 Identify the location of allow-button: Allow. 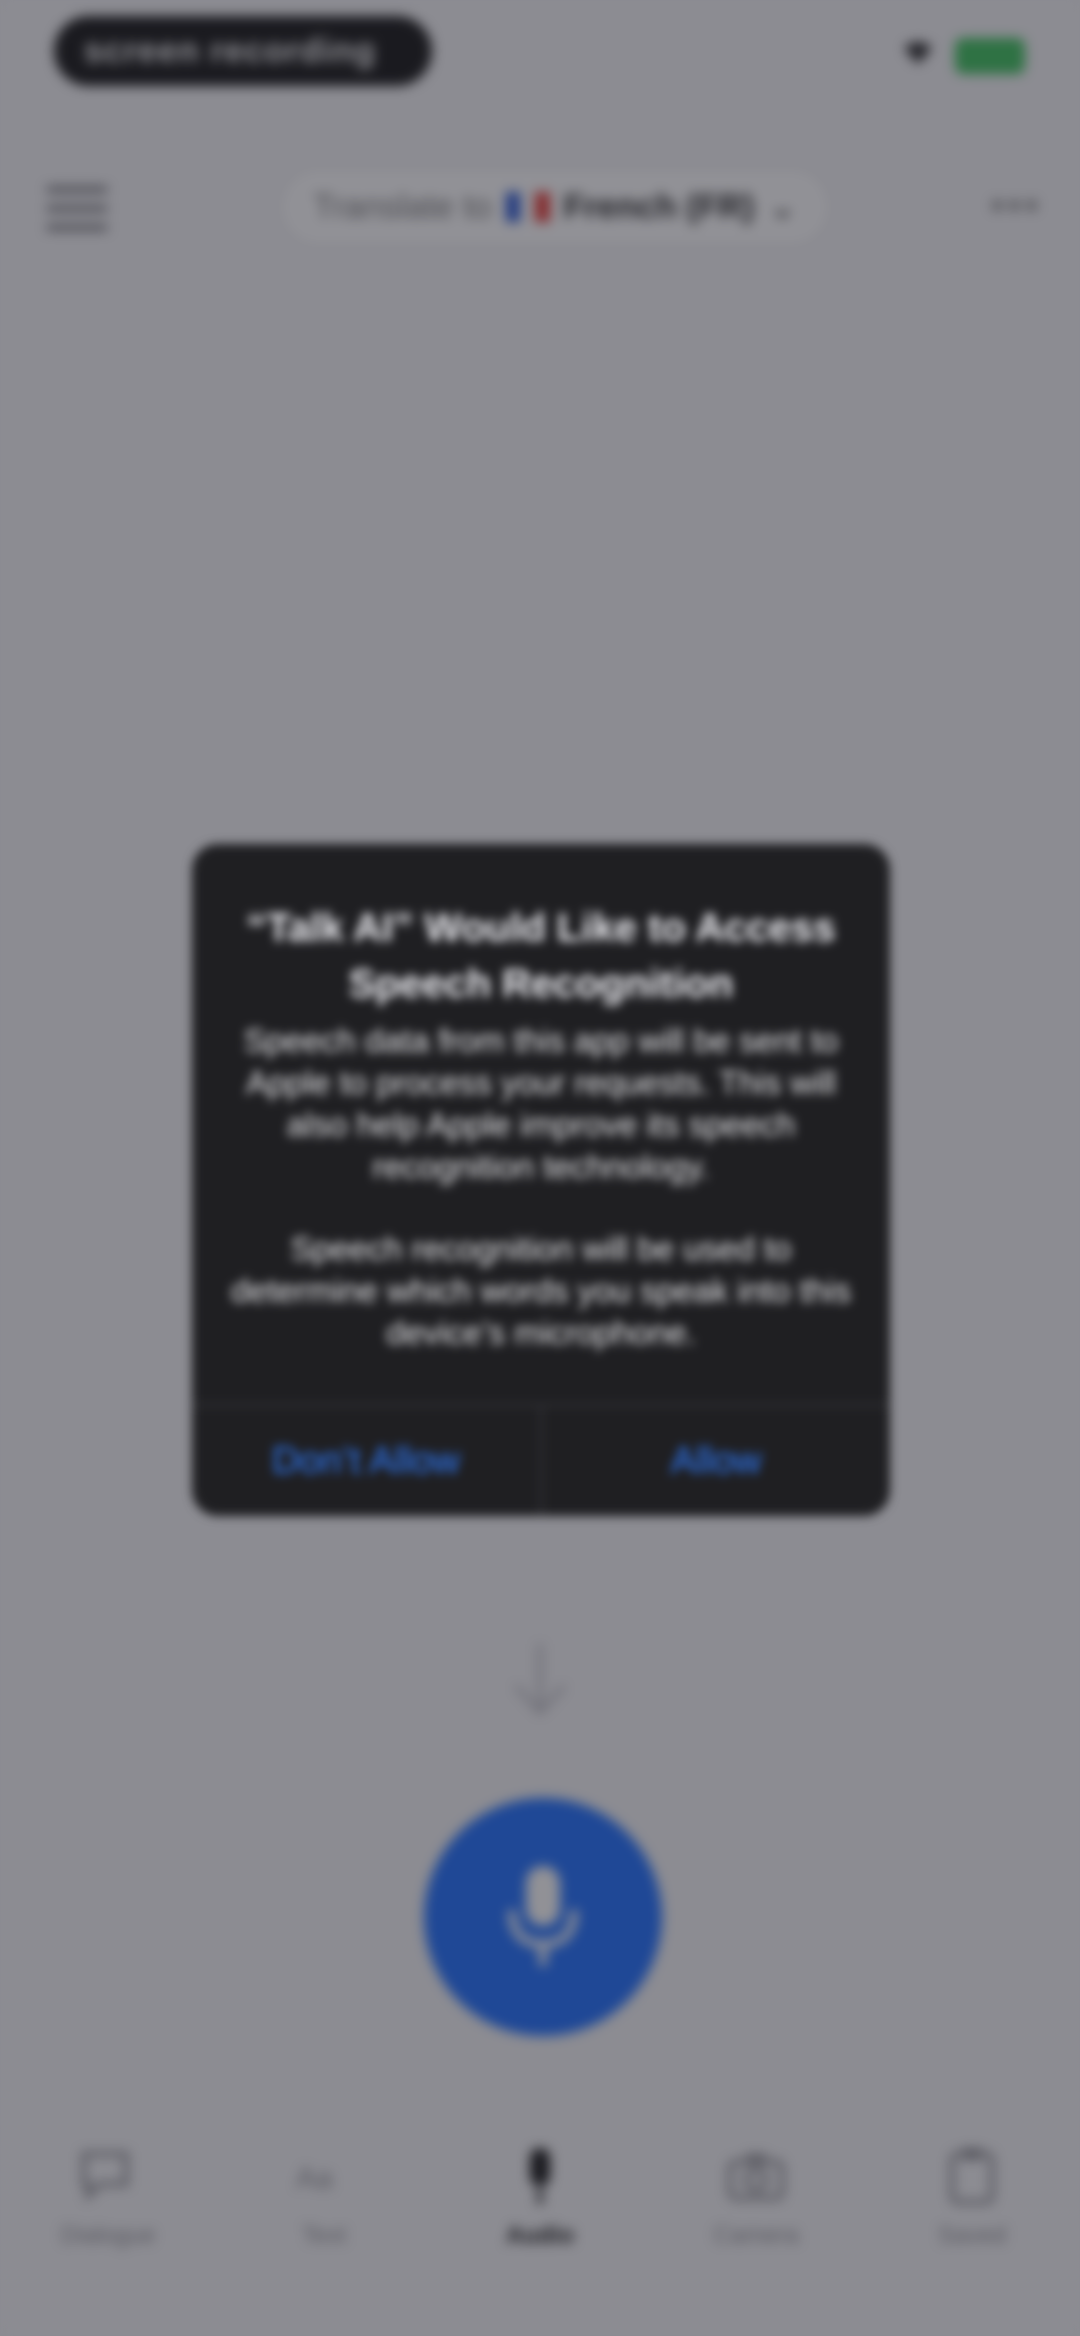
(716, 1461).